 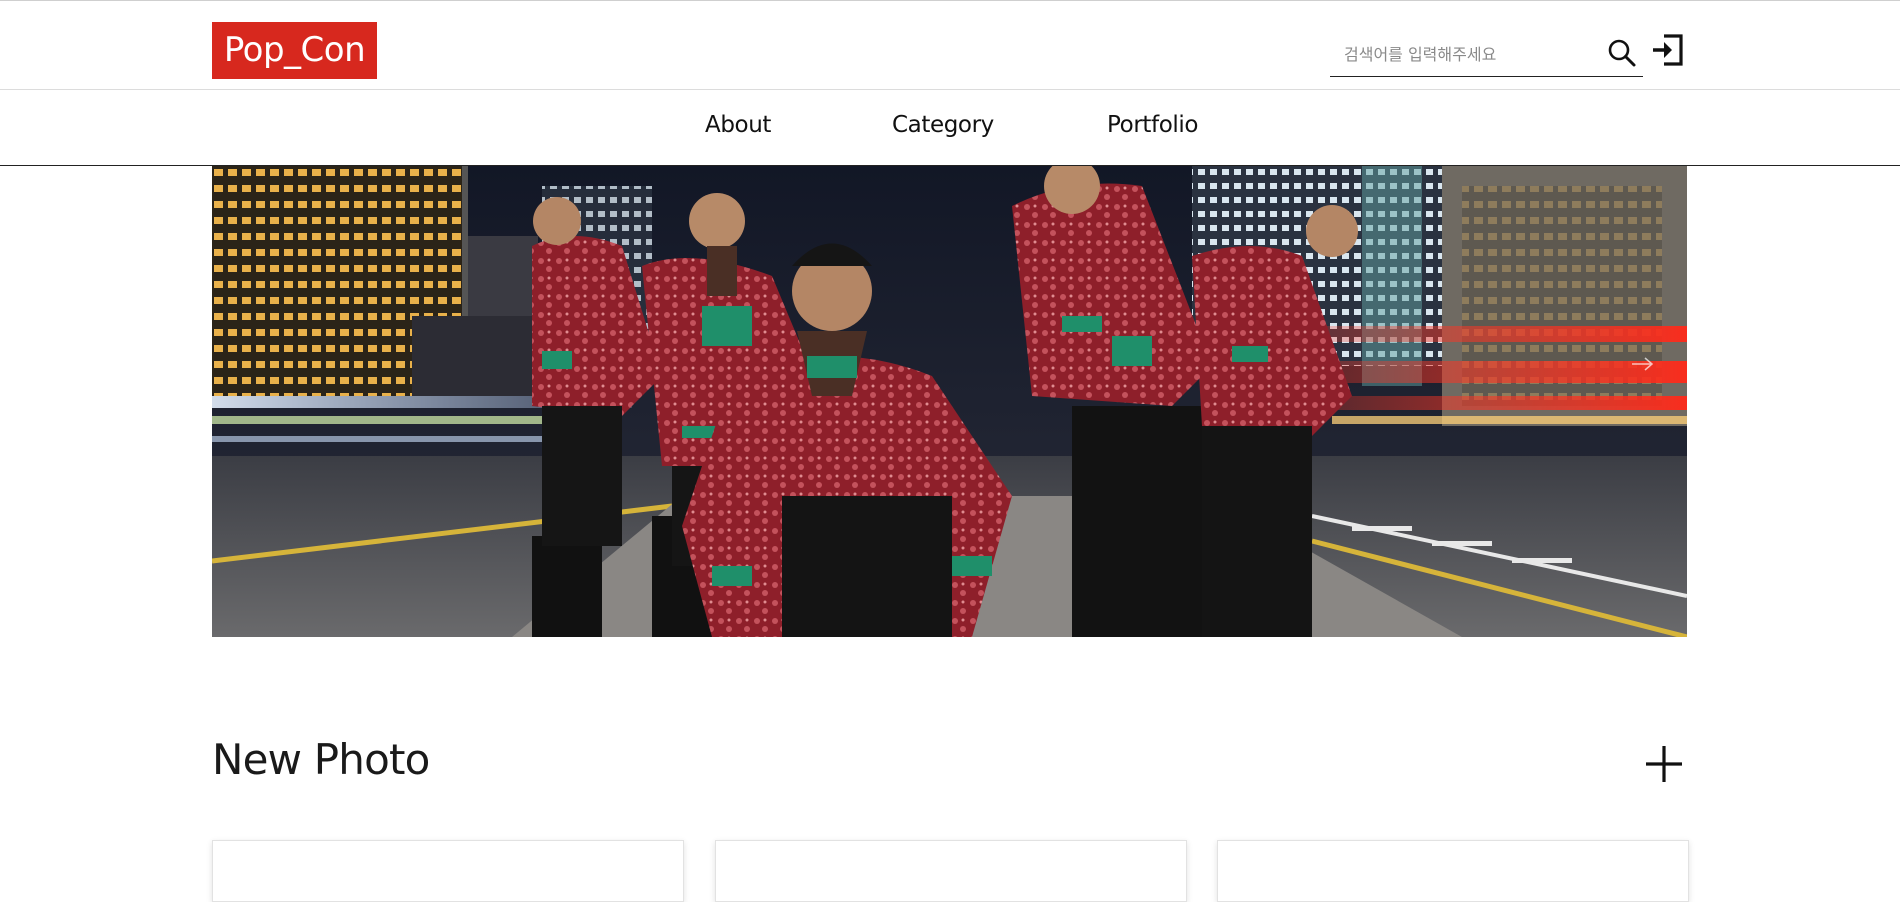 What do you see at coordinates (1622, 53) in the screenshot?
I see `search-icon` at bounding box center [1622, 53].